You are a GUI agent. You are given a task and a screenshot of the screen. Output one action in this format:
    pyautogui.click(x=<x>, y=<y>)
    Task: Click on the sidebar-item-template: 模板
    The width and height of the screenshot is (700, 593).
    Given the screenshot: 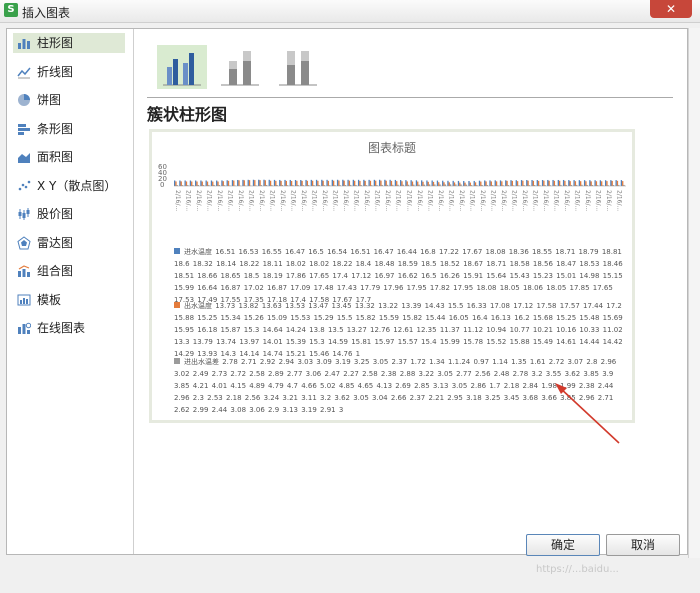 What is the action you would take?
    pyautogui.click(x=69, y=300)
    